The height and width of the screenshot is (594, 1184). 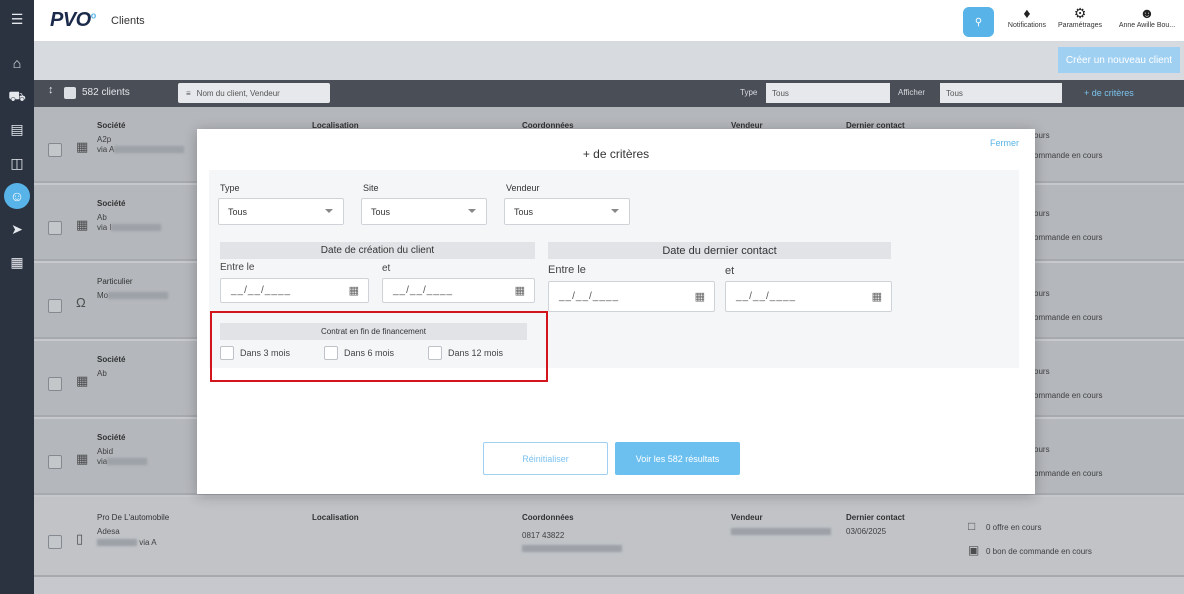 I want to click on user-icon: ☻, so click(x=1147, y=13).